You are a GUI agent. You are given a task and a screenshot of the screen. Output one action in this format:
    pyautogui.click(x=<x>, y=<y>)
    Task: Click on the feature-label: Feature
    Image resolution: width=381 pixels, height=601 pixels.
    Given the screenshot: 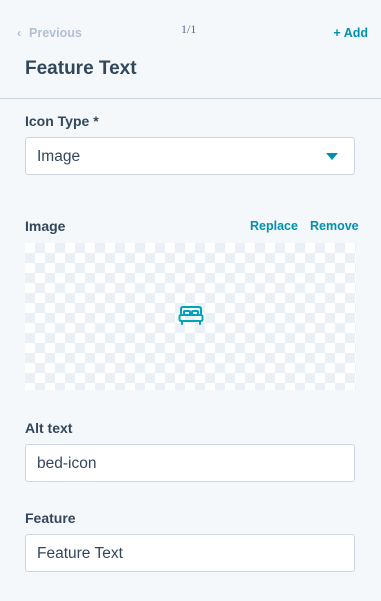 What is the action you would take?
    pyautogui.click(x=50, y=518)
    